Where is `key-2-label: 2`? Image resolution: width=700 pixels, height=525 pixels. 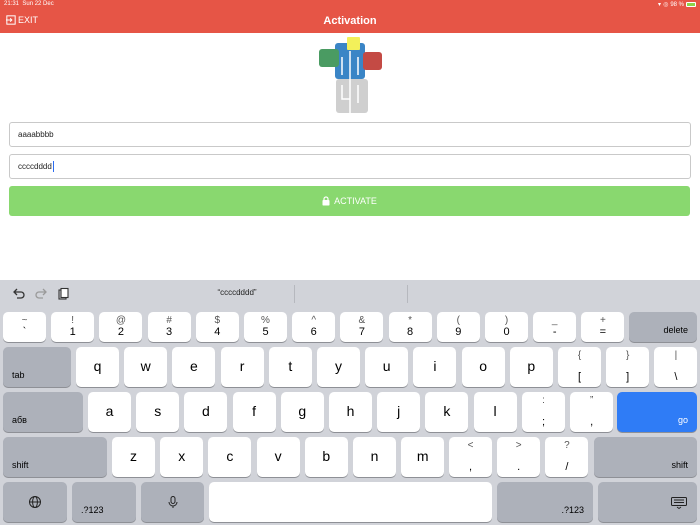 key-2-label: 2 is located at coordinates (120, 332).